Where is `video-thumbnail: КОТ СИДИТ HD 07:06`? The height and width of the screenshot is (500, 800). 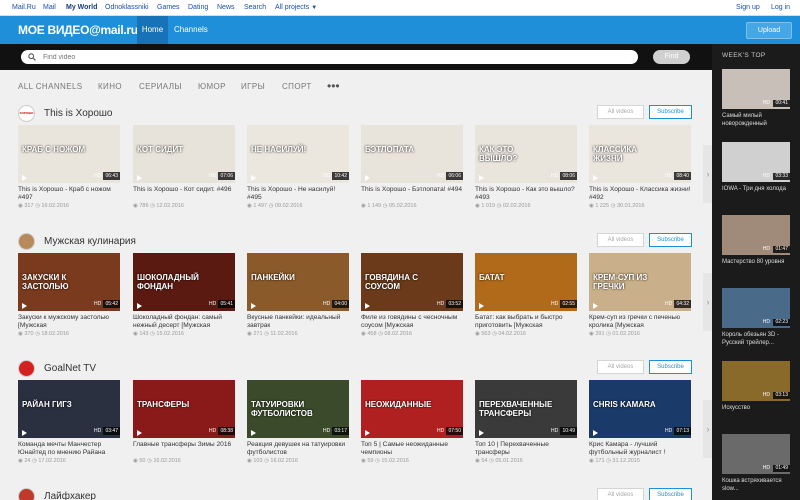 video-thumbnail: КОТ СИДИТ HD 07:06 is located at coordinates (184, 154).